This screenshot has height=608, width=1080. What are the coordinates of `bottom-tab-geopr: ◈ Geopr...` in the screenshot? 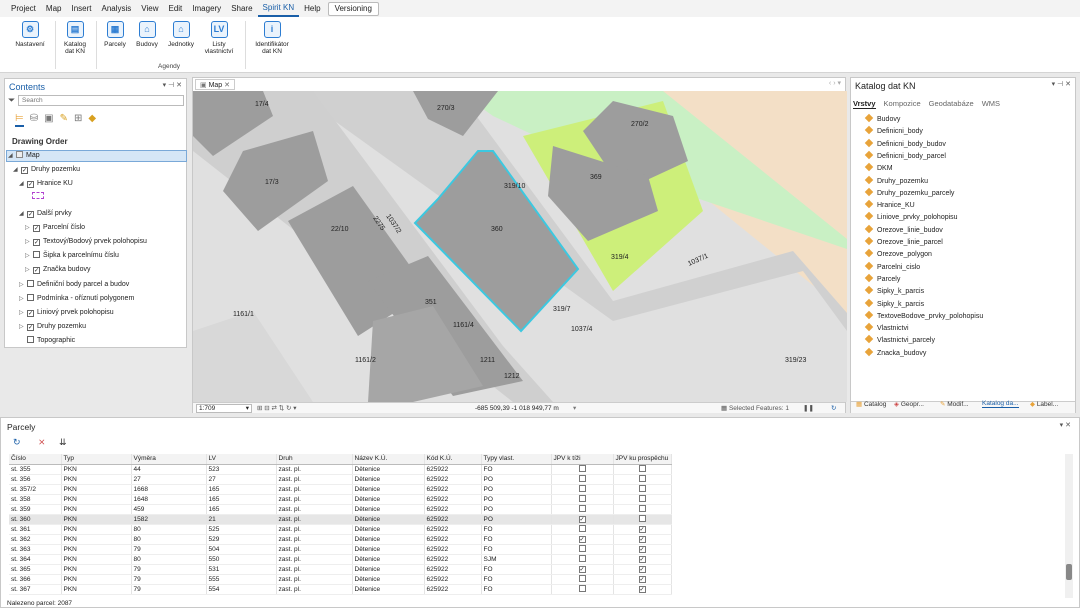 It's located at (909, 404).